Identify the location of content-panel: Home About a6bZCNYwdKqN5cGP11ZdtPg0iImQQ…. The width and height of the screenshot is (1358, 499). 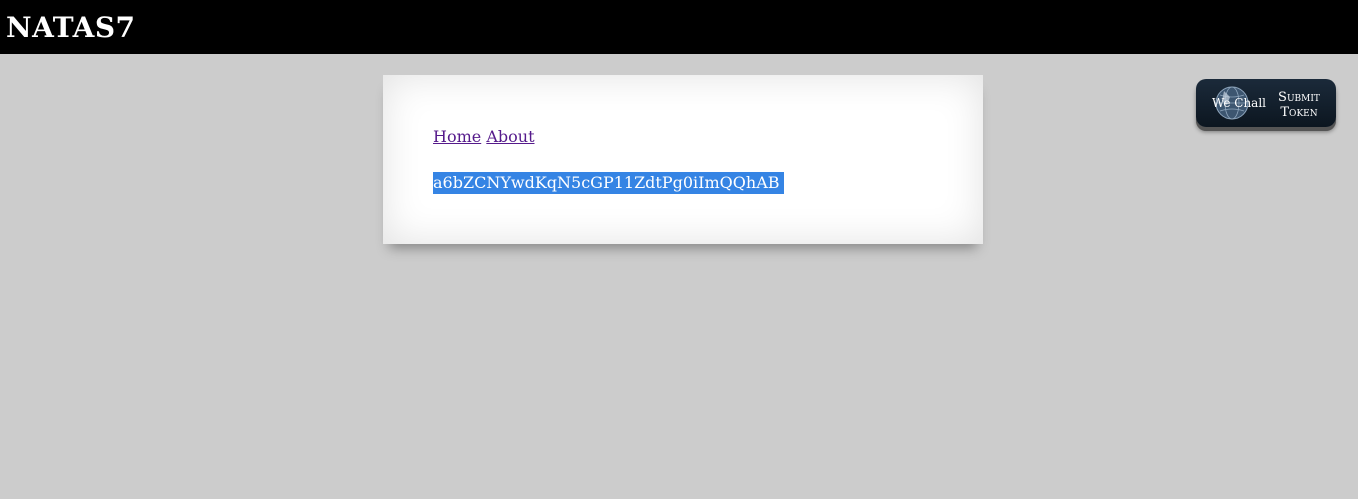
(683, 159).